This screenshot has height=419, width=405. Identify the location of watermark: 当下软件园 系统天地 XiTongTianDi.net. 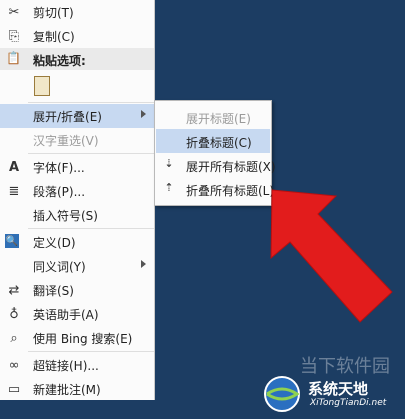
(329, 383).